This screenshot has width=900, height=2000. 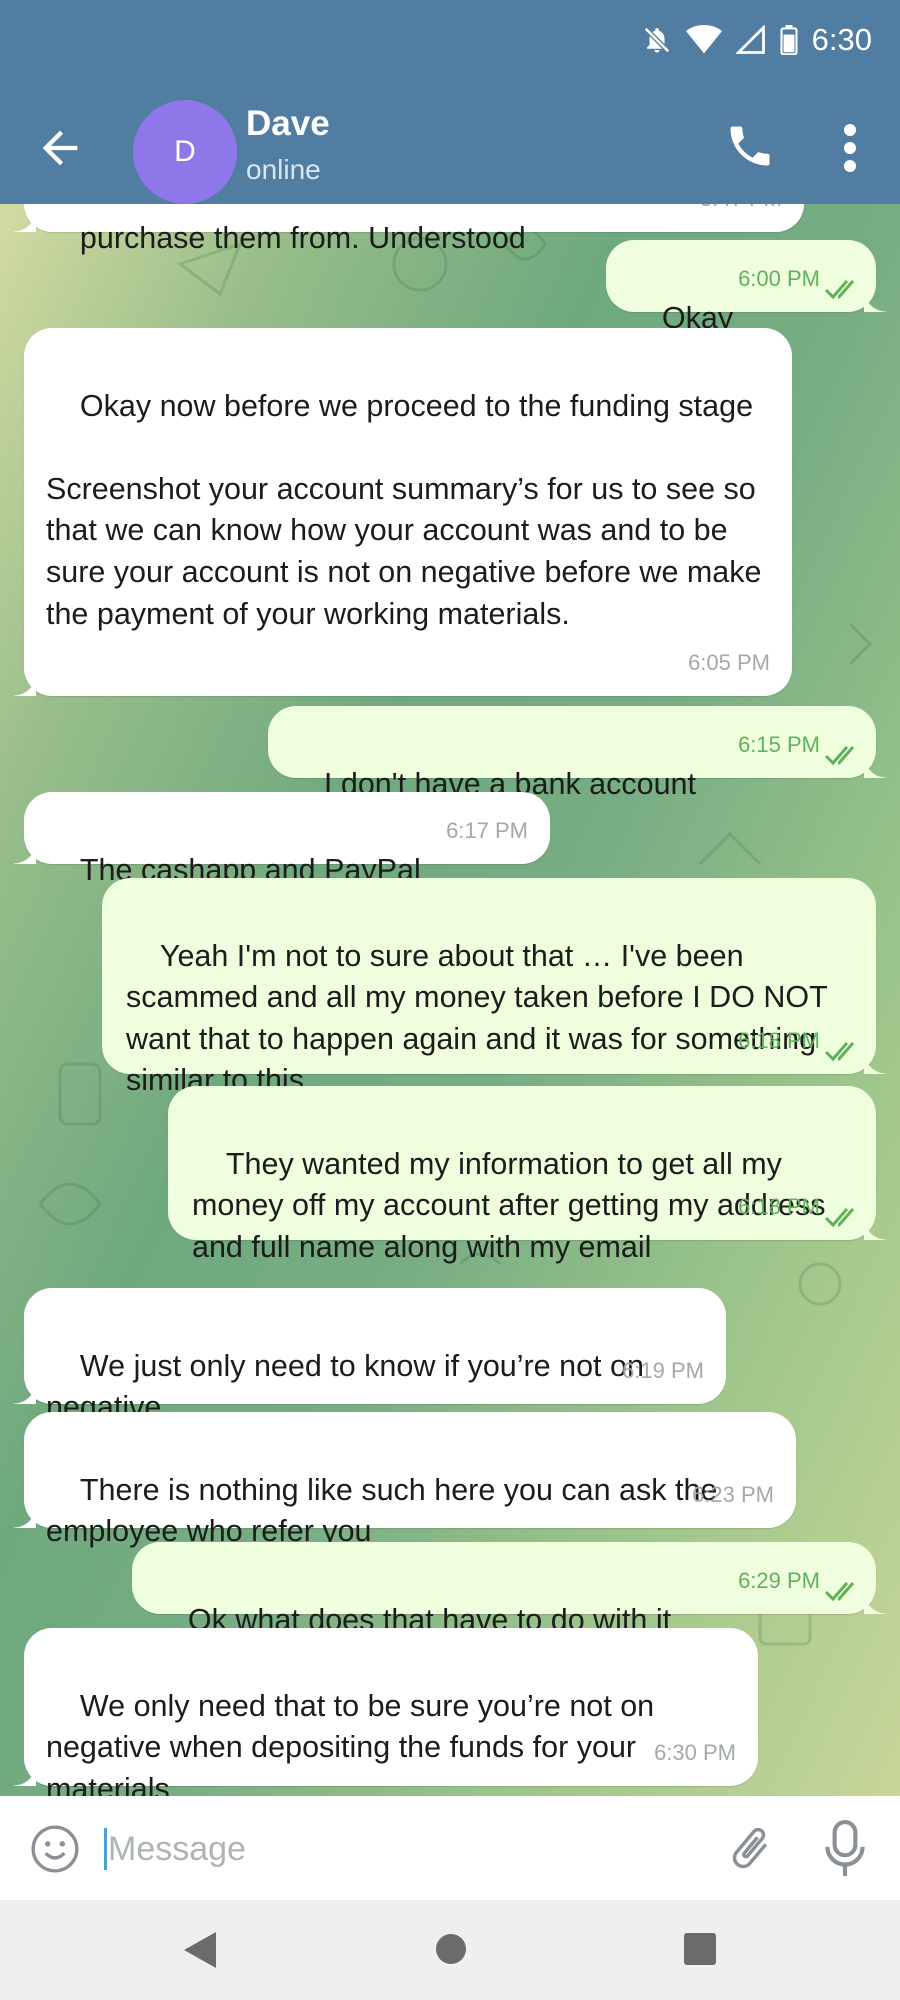 I want to click on message-composer, so click(x=450, y=1848).